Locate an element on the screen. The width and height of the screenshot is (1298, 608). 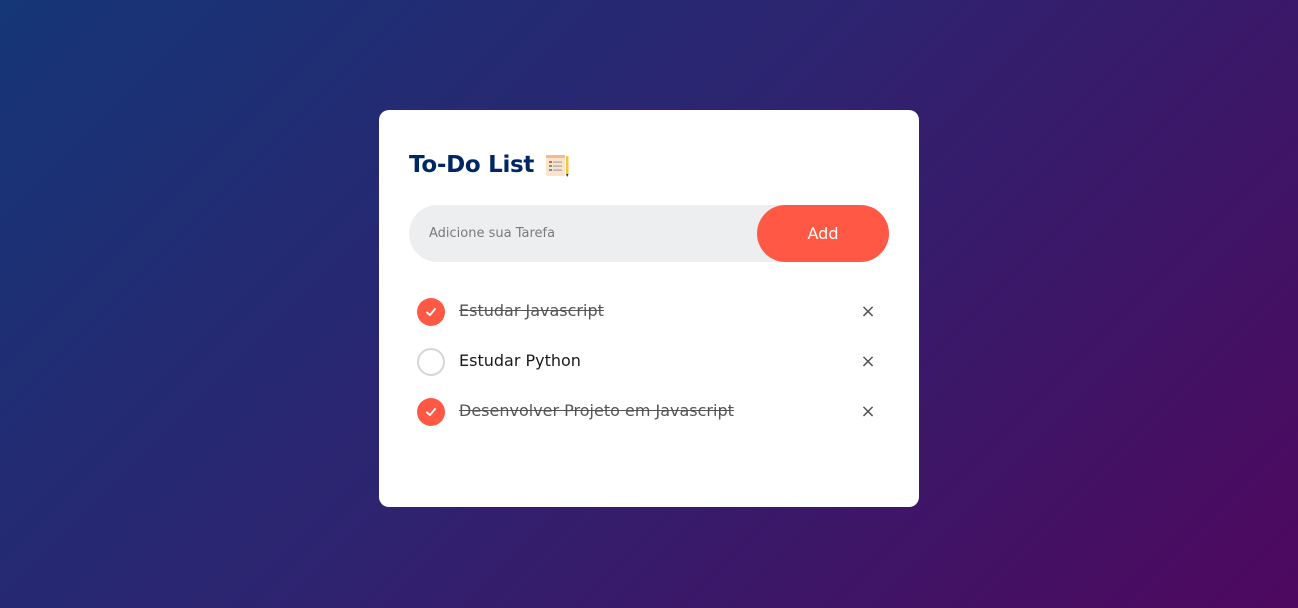
task-item: Estudar Python × is located at coordinates (649, 363).